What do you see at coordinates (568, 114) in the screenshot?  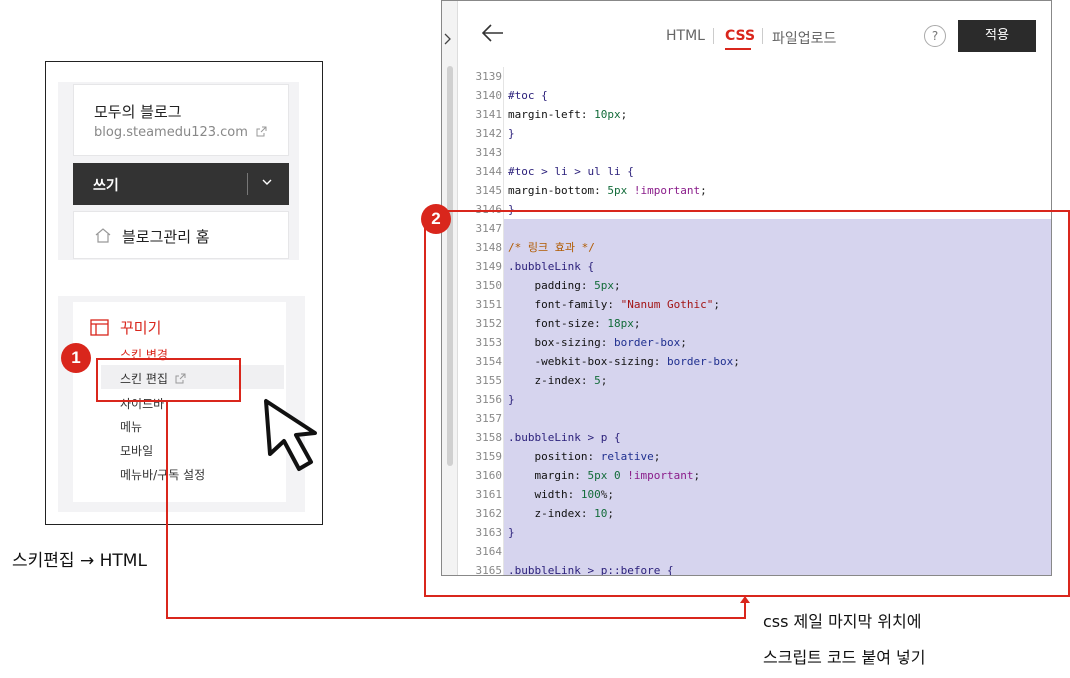 I see `line-source: margin-left: 10px;` at bounding box center [568, 114].